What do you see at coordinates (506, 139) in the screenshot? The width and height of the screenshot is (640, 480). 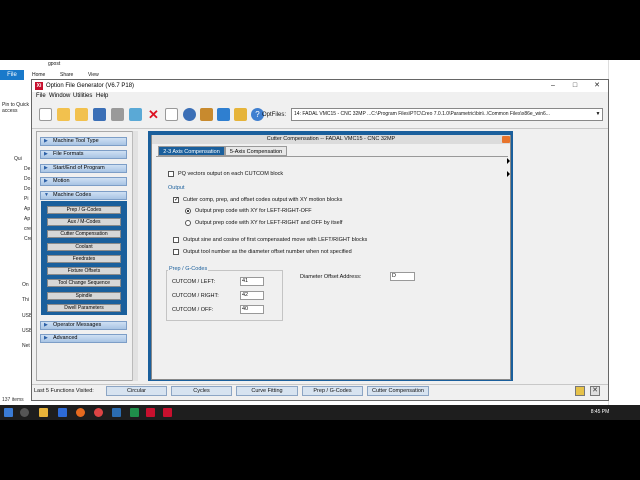 I see `dialog-close-icon` at bounding box center [506, 139].